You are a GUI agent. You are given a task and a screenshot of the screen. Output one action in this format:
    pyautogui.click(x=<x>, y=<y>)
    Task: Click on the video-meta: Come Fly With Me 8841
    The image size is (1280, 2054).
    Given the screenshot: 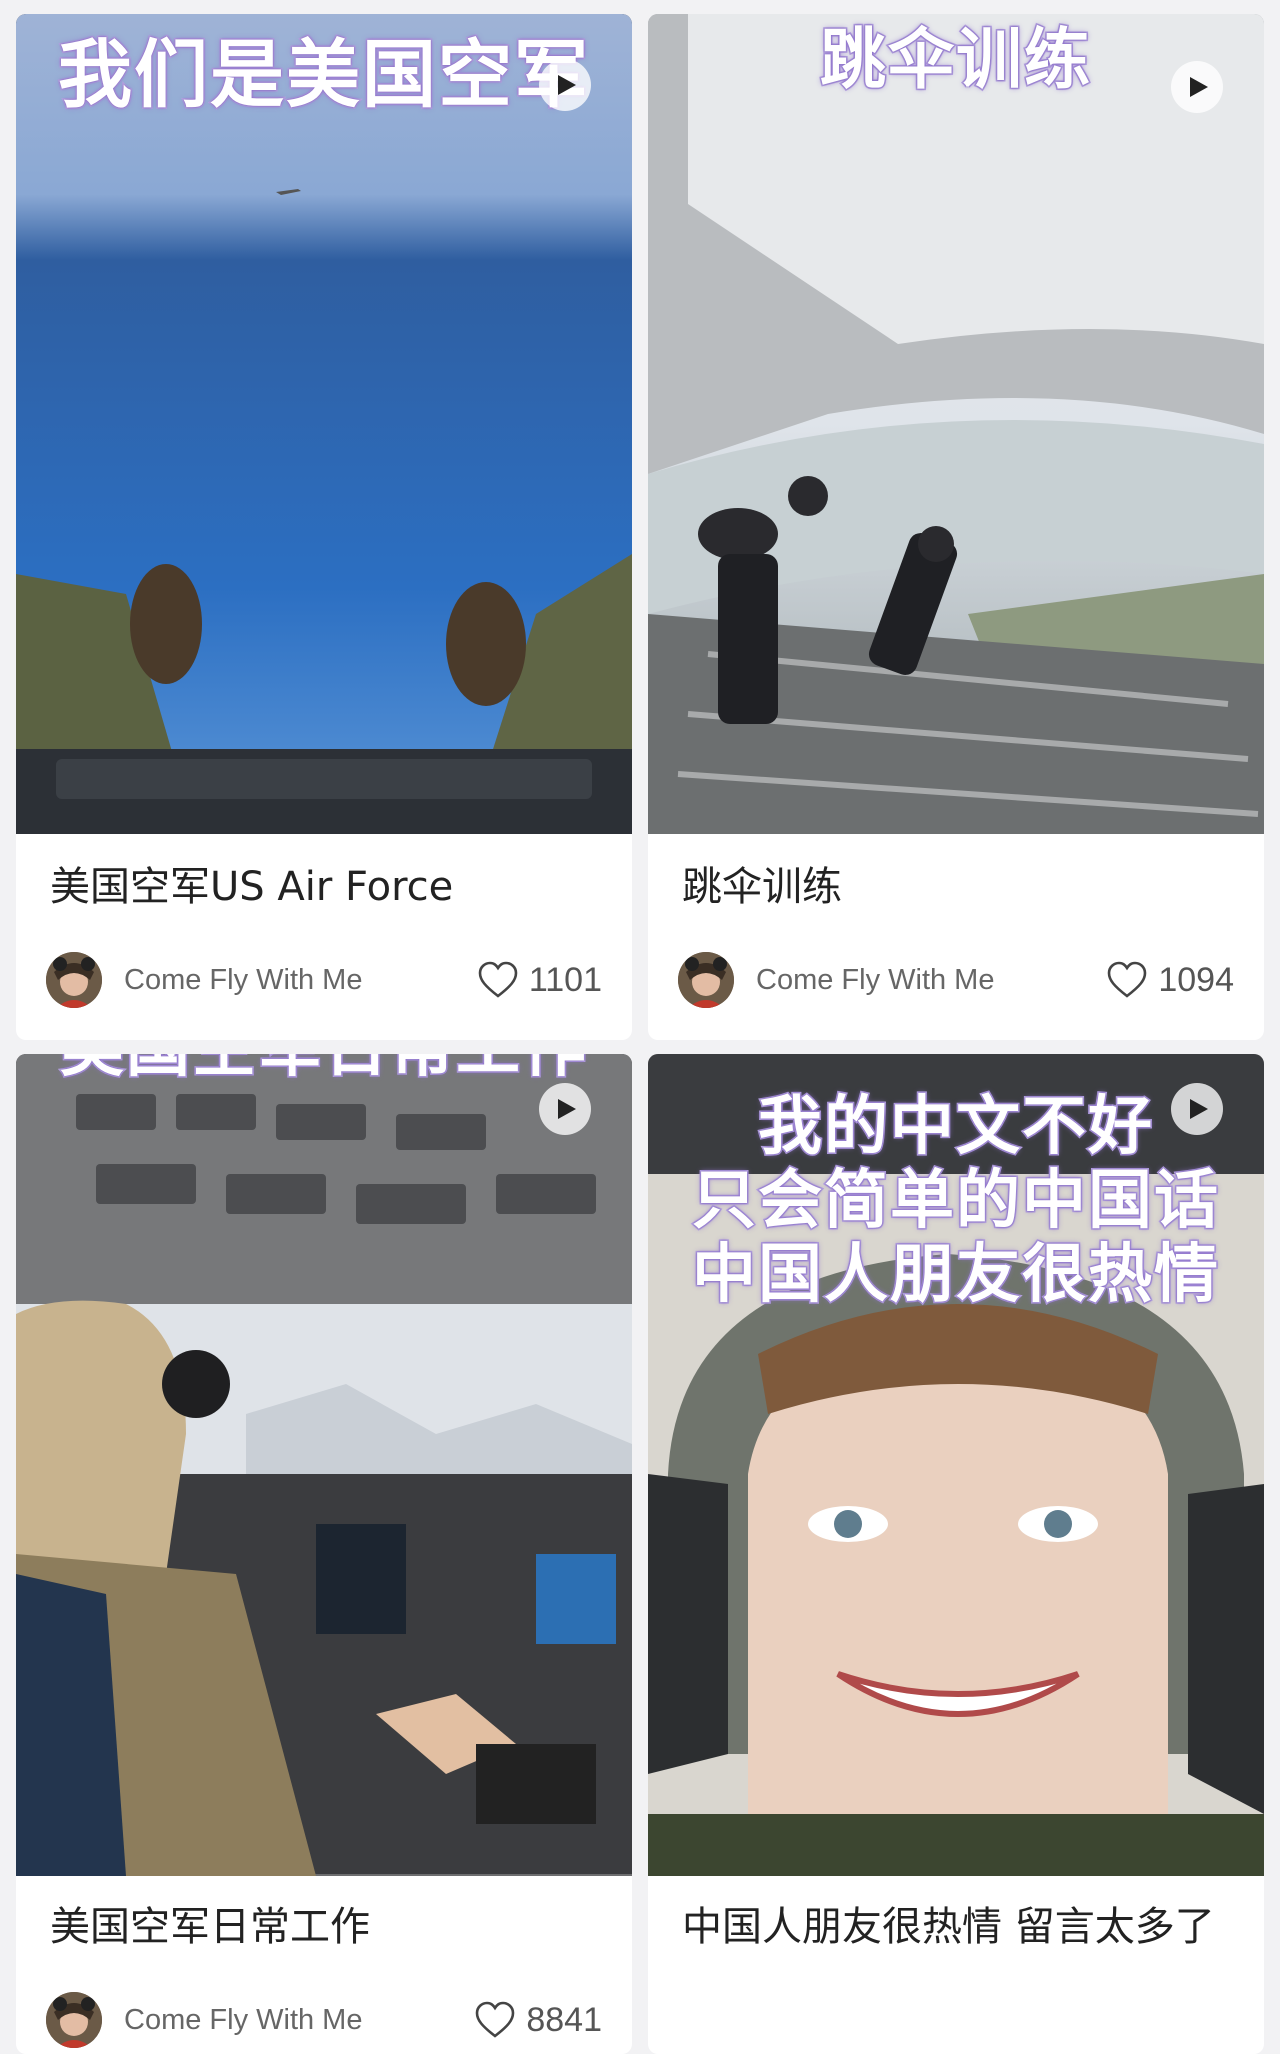 What is the action you would take?
    pyautogui.click(x=324, y=2020)
    